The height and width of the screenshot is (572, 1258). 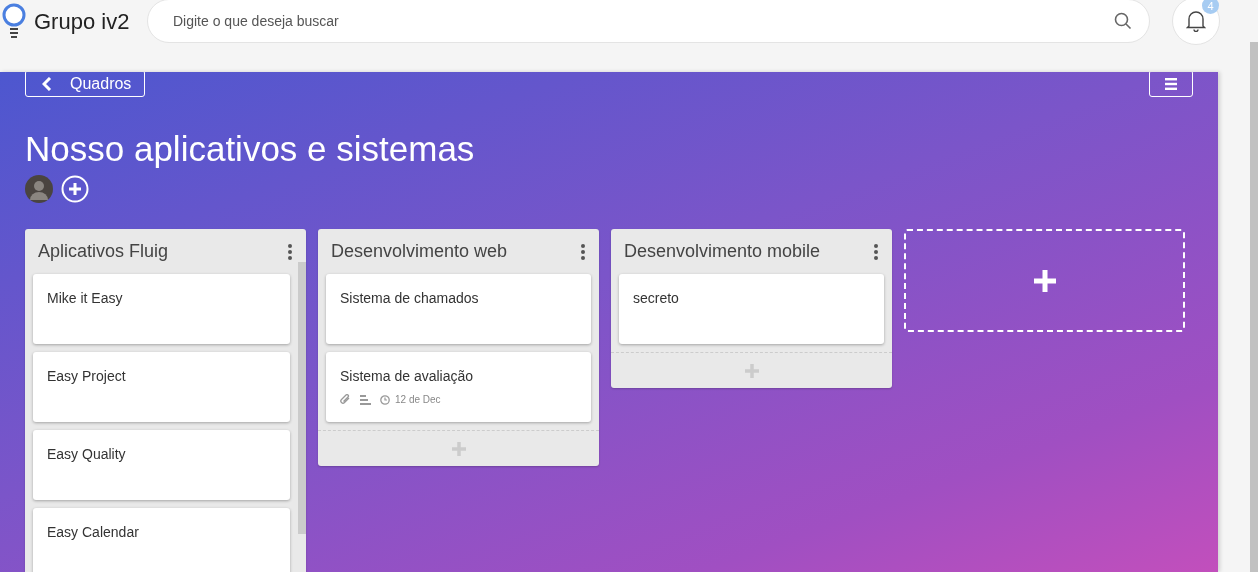 What do you see at coordinates (419, 251) in the screenshot?
I see `list-title: Desenvolvimento web` at bounding box center [419, 251].